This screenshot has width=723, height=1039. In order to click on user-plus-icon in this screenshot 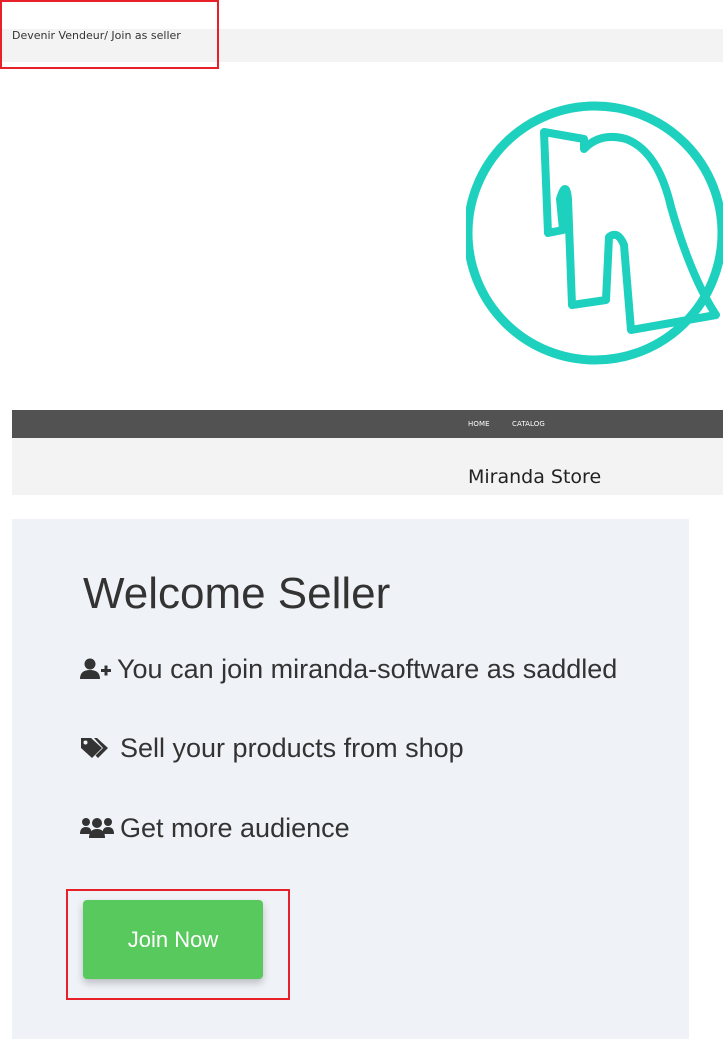, I will do `click(95, 669)`.